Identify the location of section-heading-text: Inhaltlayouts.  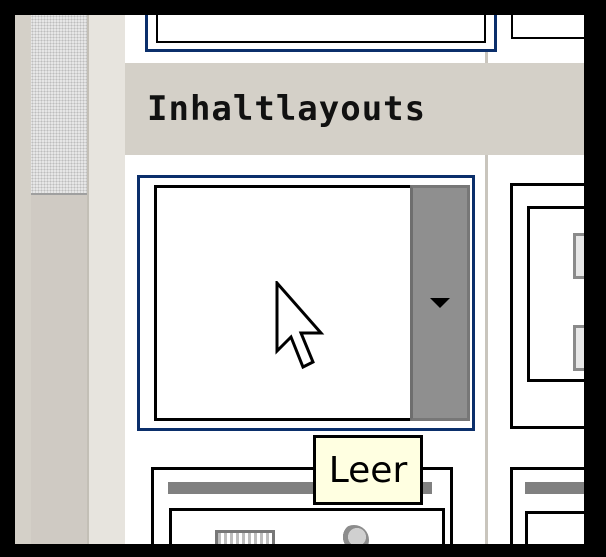
(287, 109).